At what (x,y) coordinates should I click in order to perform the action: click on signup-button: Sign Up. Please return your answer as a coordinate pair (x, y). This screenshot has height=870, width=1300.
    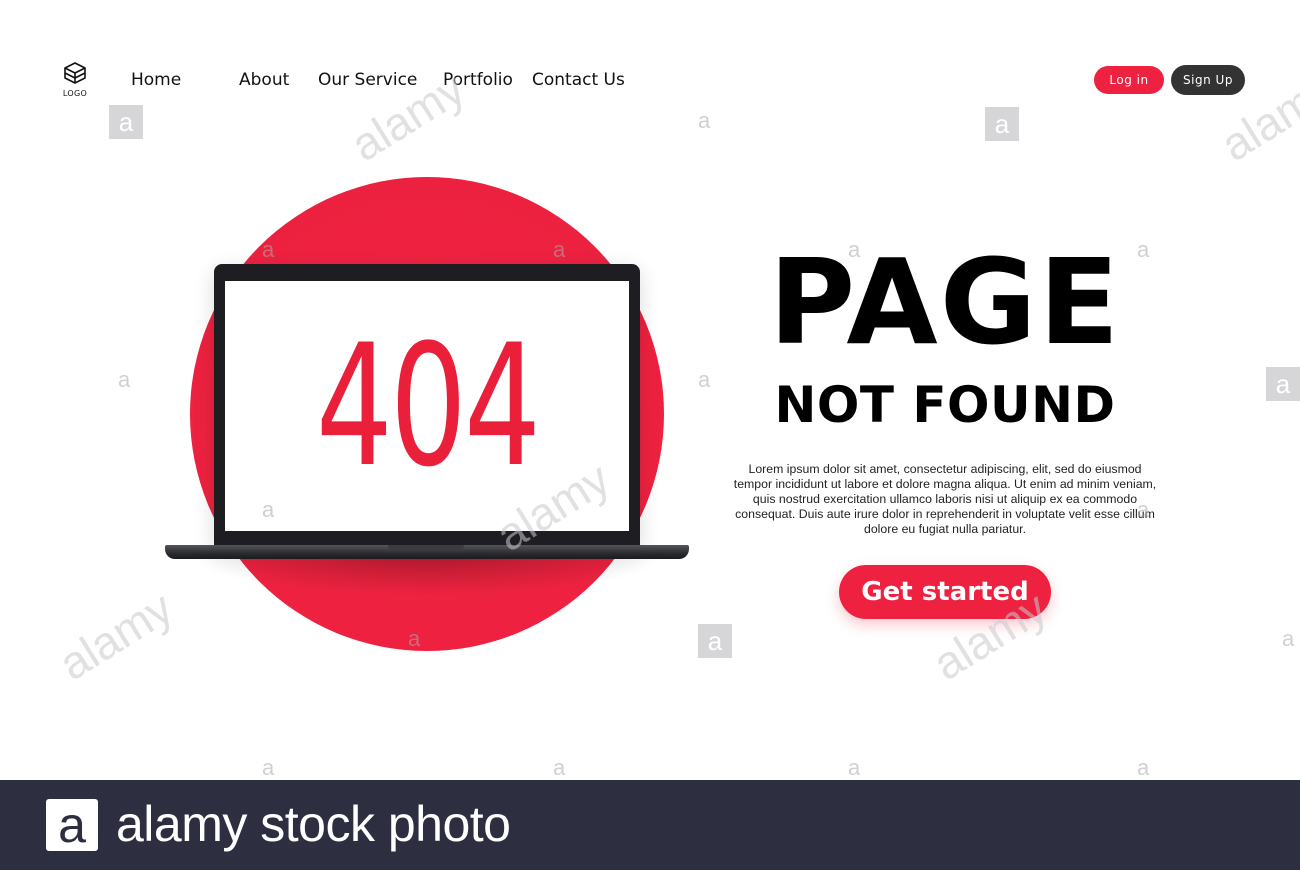
    Looking at the image, I should click on (1208, 80).